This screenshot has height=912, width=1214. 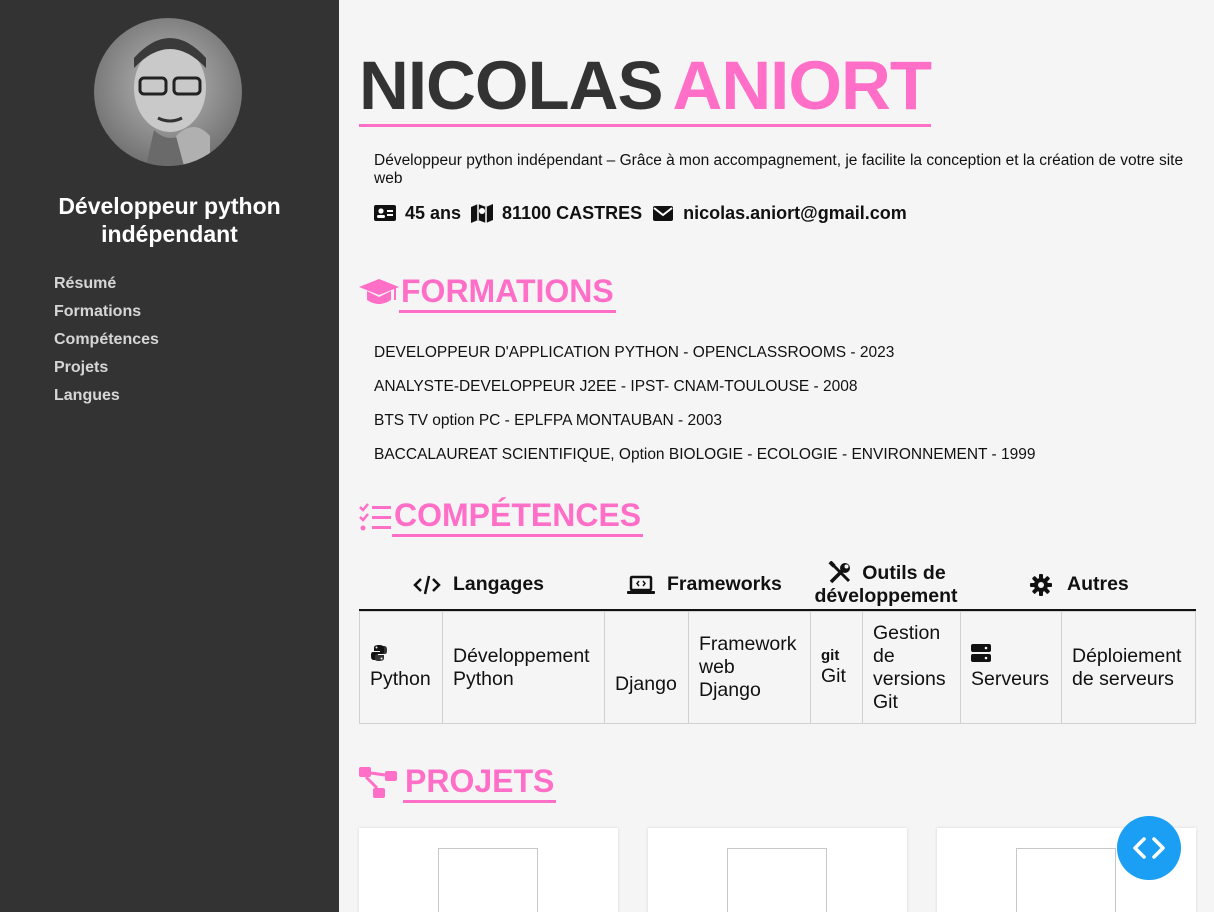 What do you see at coordinates (911, 667) in the screenshot?
I see `skill-git-desc: Gestion de versions Git` at bounding box center [911, 667].